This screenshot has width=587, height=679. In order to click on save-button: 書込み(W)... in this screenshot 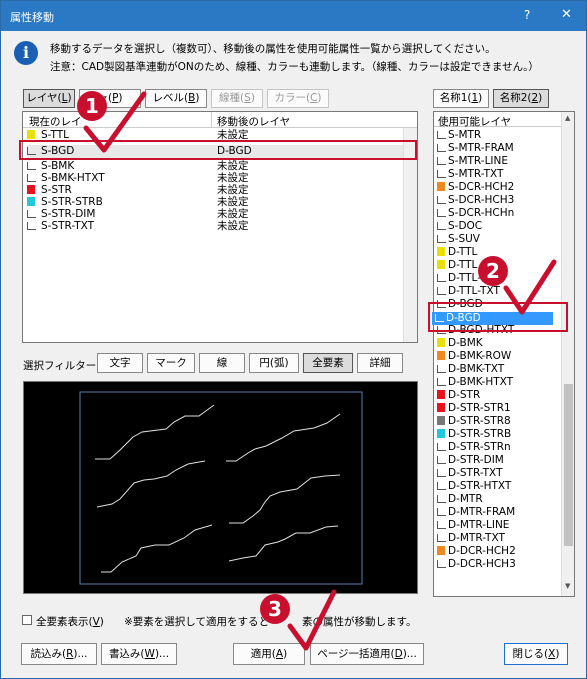, I will do `click(139, 654)`.